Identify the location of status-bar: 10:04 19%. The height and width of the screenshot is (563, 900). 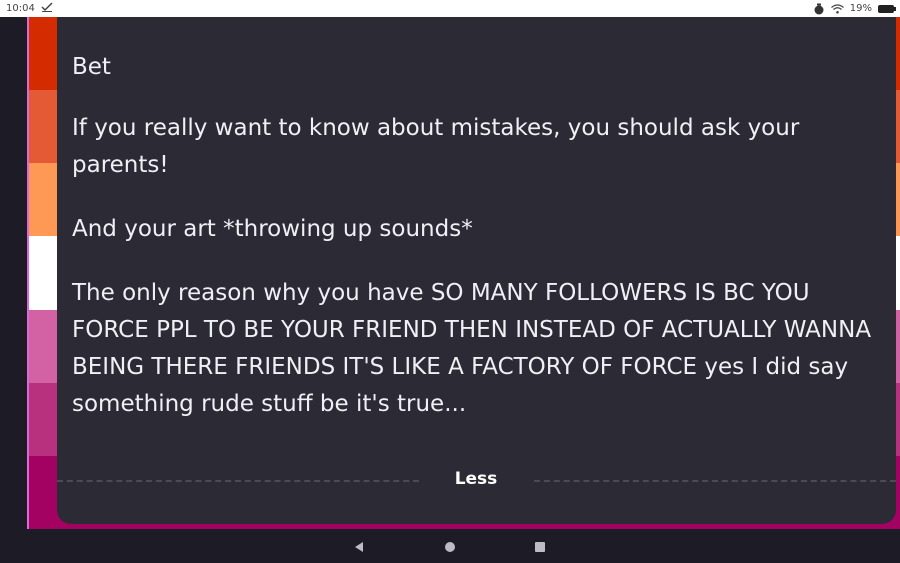
(450, 8).